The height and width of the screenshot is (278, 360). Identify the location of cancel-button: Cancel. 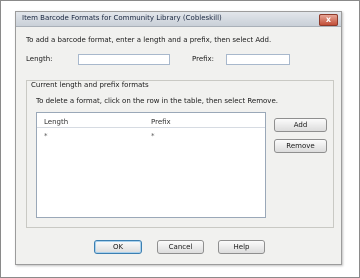
(180, 247).